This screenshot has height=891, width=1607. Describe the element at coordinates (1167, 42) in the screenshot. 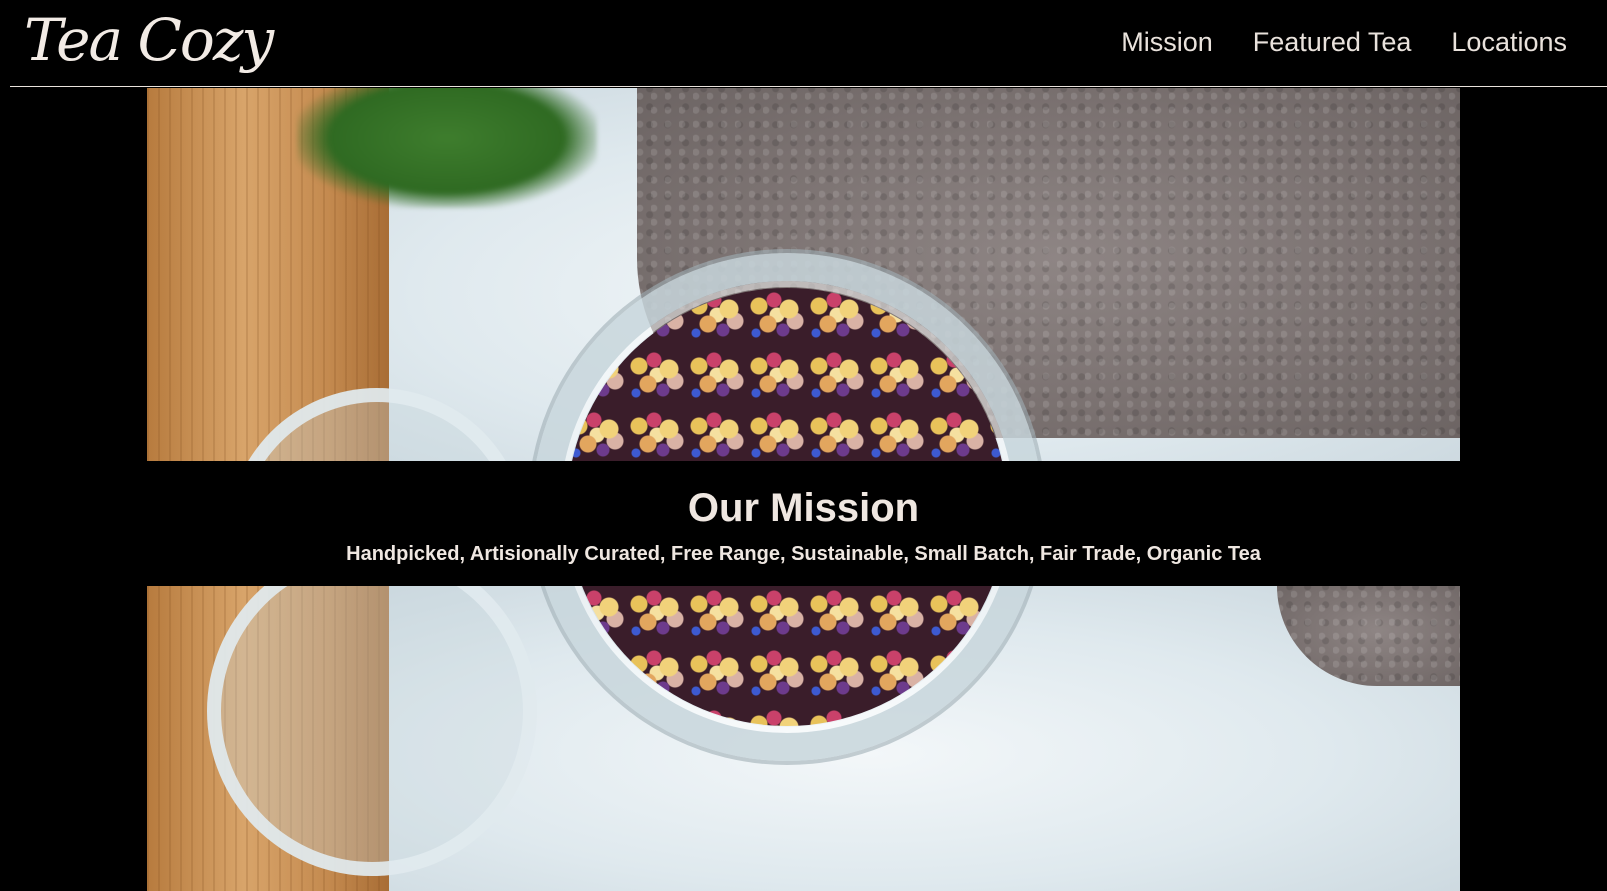

I see `nav-link-mission: Mission` at that location.